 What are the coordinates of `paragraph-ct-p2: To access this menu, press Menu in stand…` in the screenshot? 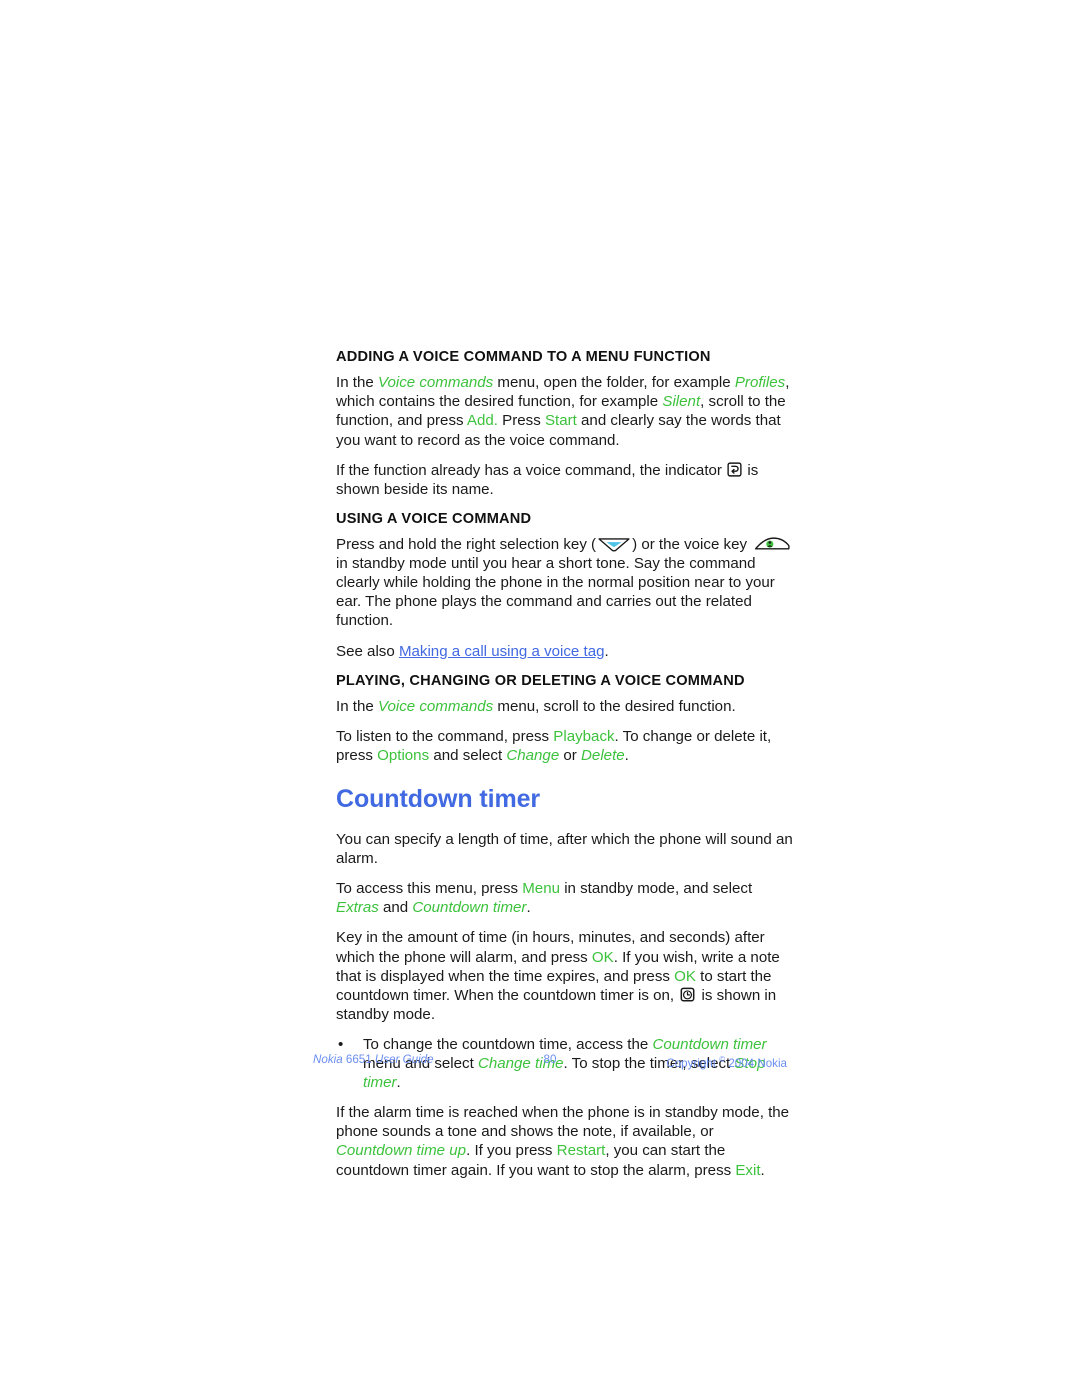 It's located at (565, 898).